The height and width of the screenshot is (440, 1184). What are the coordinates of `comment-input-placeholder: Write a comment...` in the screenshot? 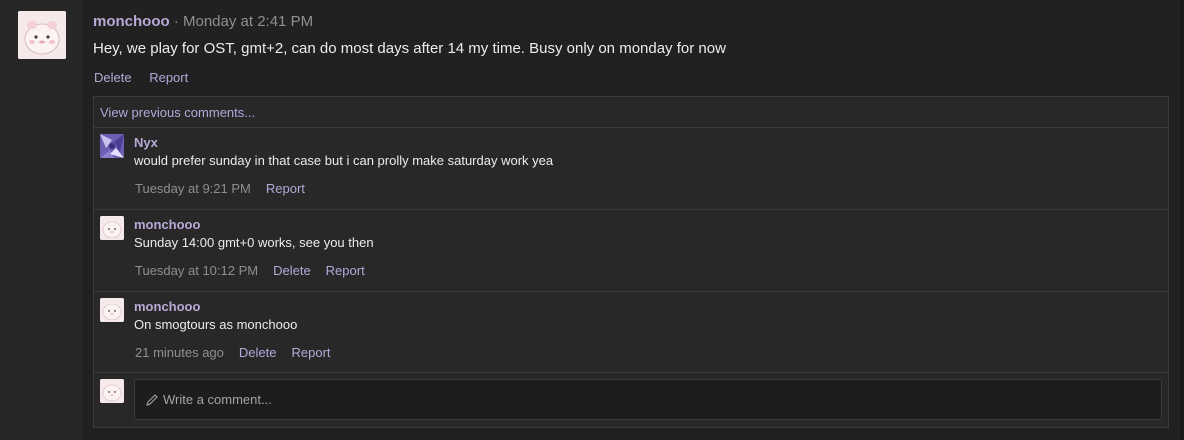 It's located at (217, 399).